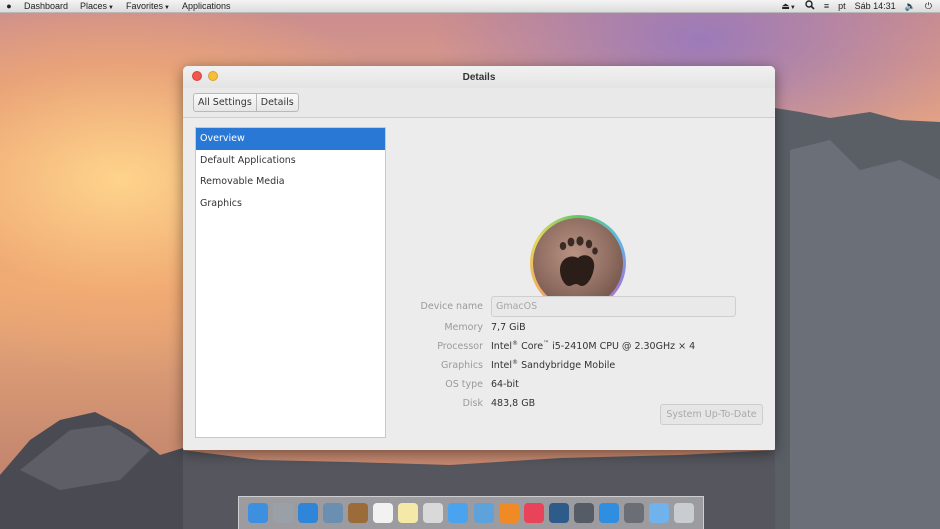 Image resolution: width=940 pixels, height=529 pixels. I want to click on apple-menu-icon: ●, so click(9, 6).